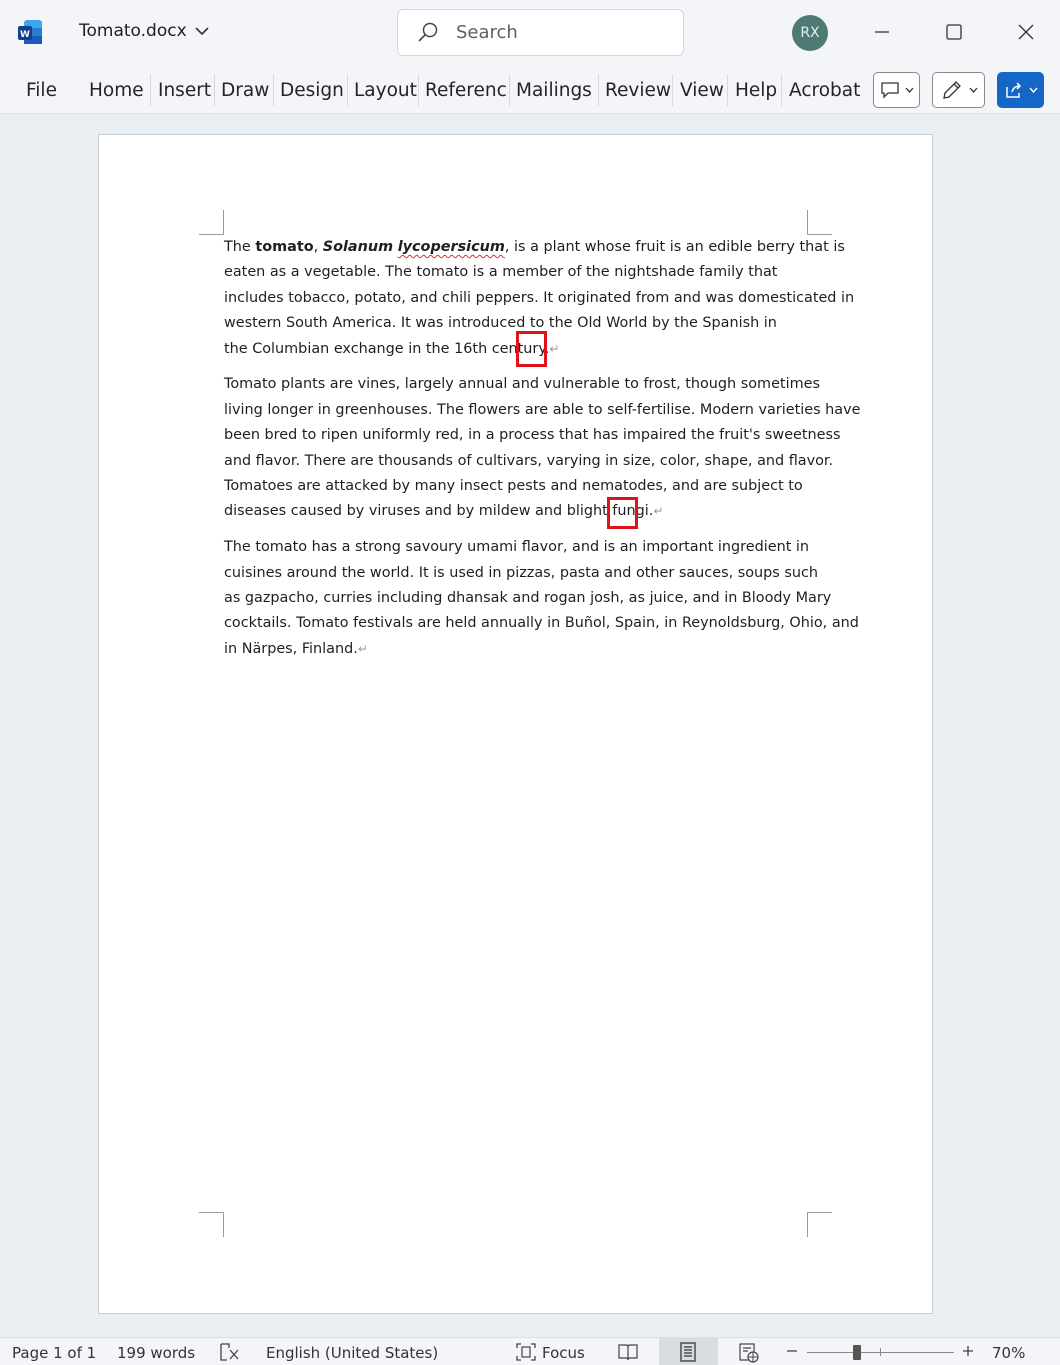 The width and height of the screenshot is (1060, 1365). What do you see at coordinates (156, 1353) in the screenshot?
I see `word-count: 199 words` at bounding box center [156, 1353].